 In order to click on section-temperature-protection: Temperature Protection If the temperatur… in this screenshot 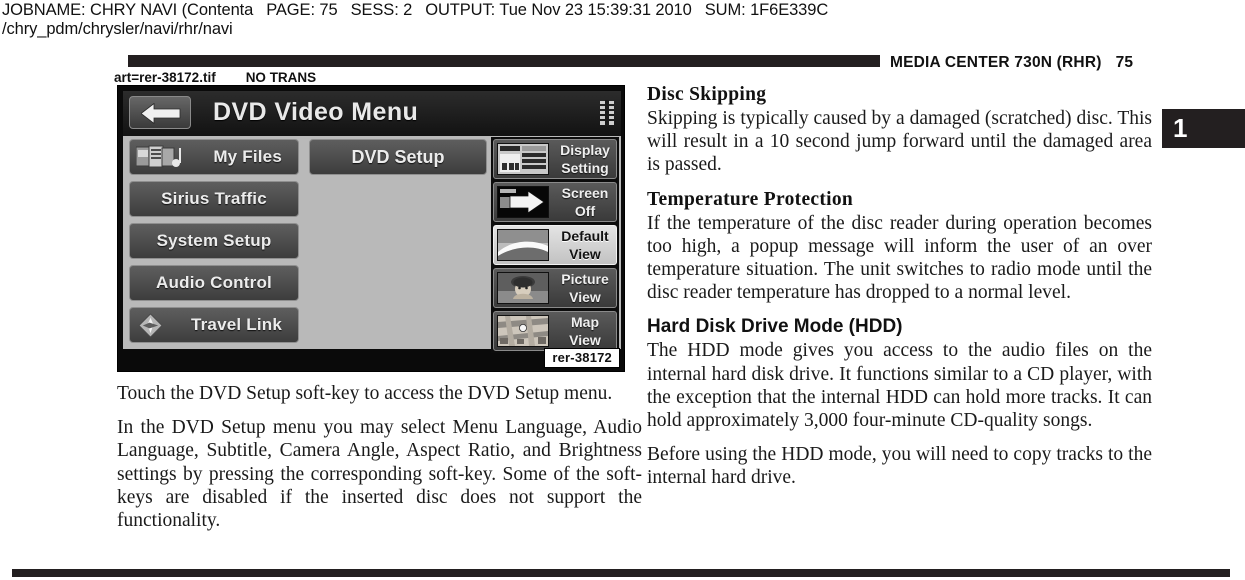, I will do `click(899, 246)`.